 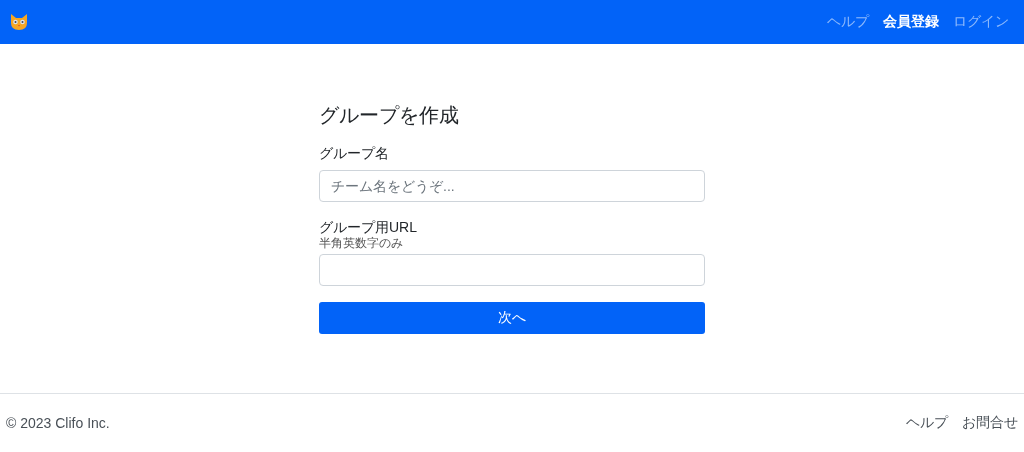 I want to click on field-hint: 半角英数字のみ, so click(x=361, y=243).